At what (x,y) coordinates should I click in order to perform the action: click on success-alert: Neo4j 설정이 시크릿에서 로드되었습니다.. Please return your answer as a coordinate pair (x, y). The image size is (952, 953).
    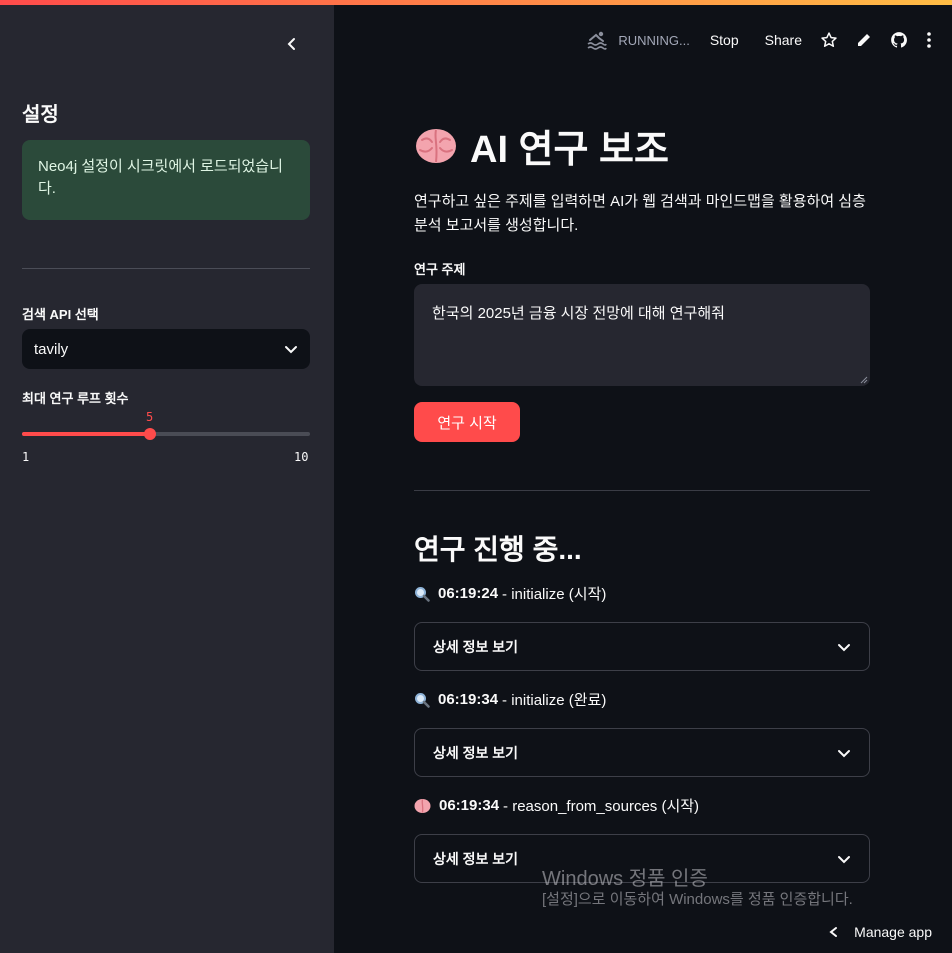
    Looking at the image, I should click on (166, 180).